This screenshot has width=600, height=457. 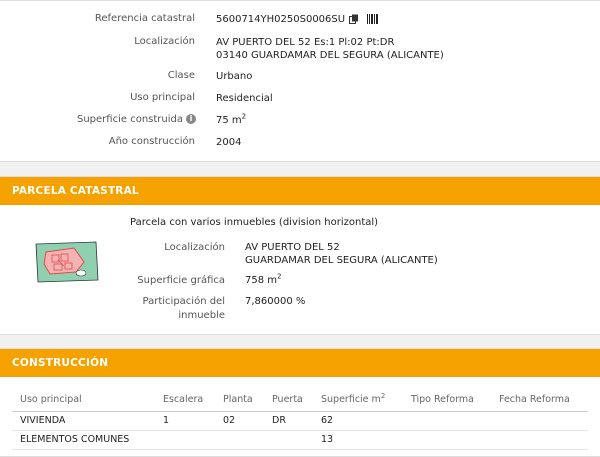 I want to click on referencia-text: 5600714YH0250S0006SU, so click(x=281, y=19).